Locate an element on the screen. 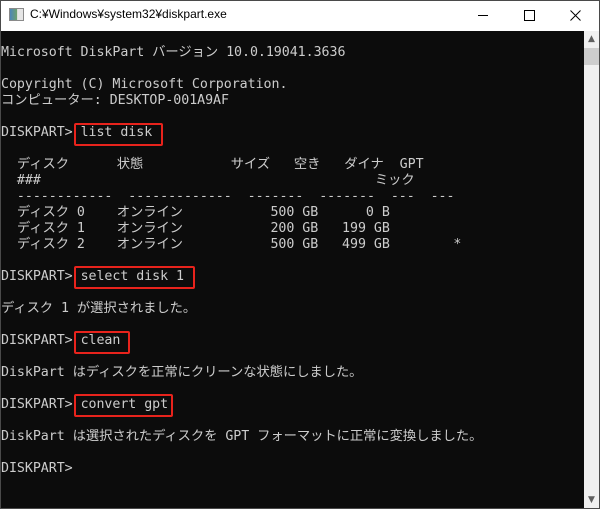 The image size is (600, 509). clean-result-line: DiskPart はディスクを正常にクリーンな状態にしました。 is located at coordinates (182, 372).